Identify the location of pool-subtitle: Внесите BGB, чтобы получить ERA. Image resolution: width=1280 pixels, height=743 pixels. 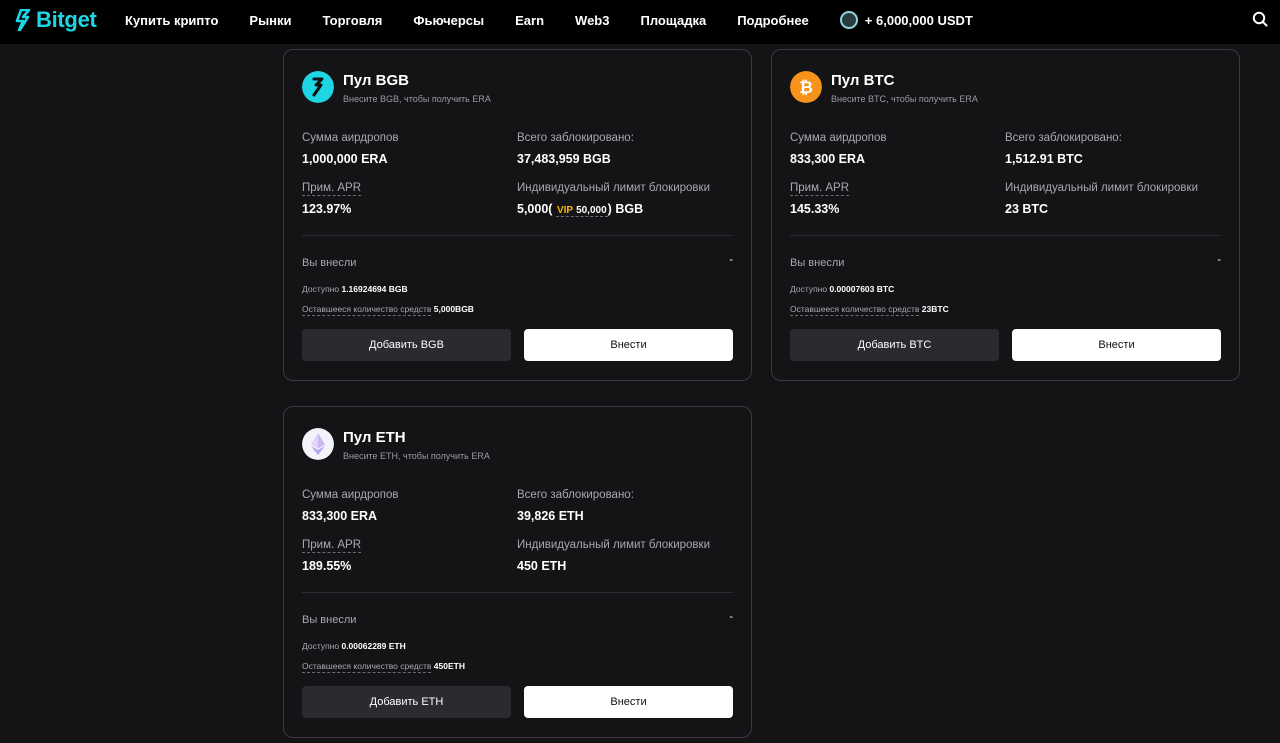
(417, 99).